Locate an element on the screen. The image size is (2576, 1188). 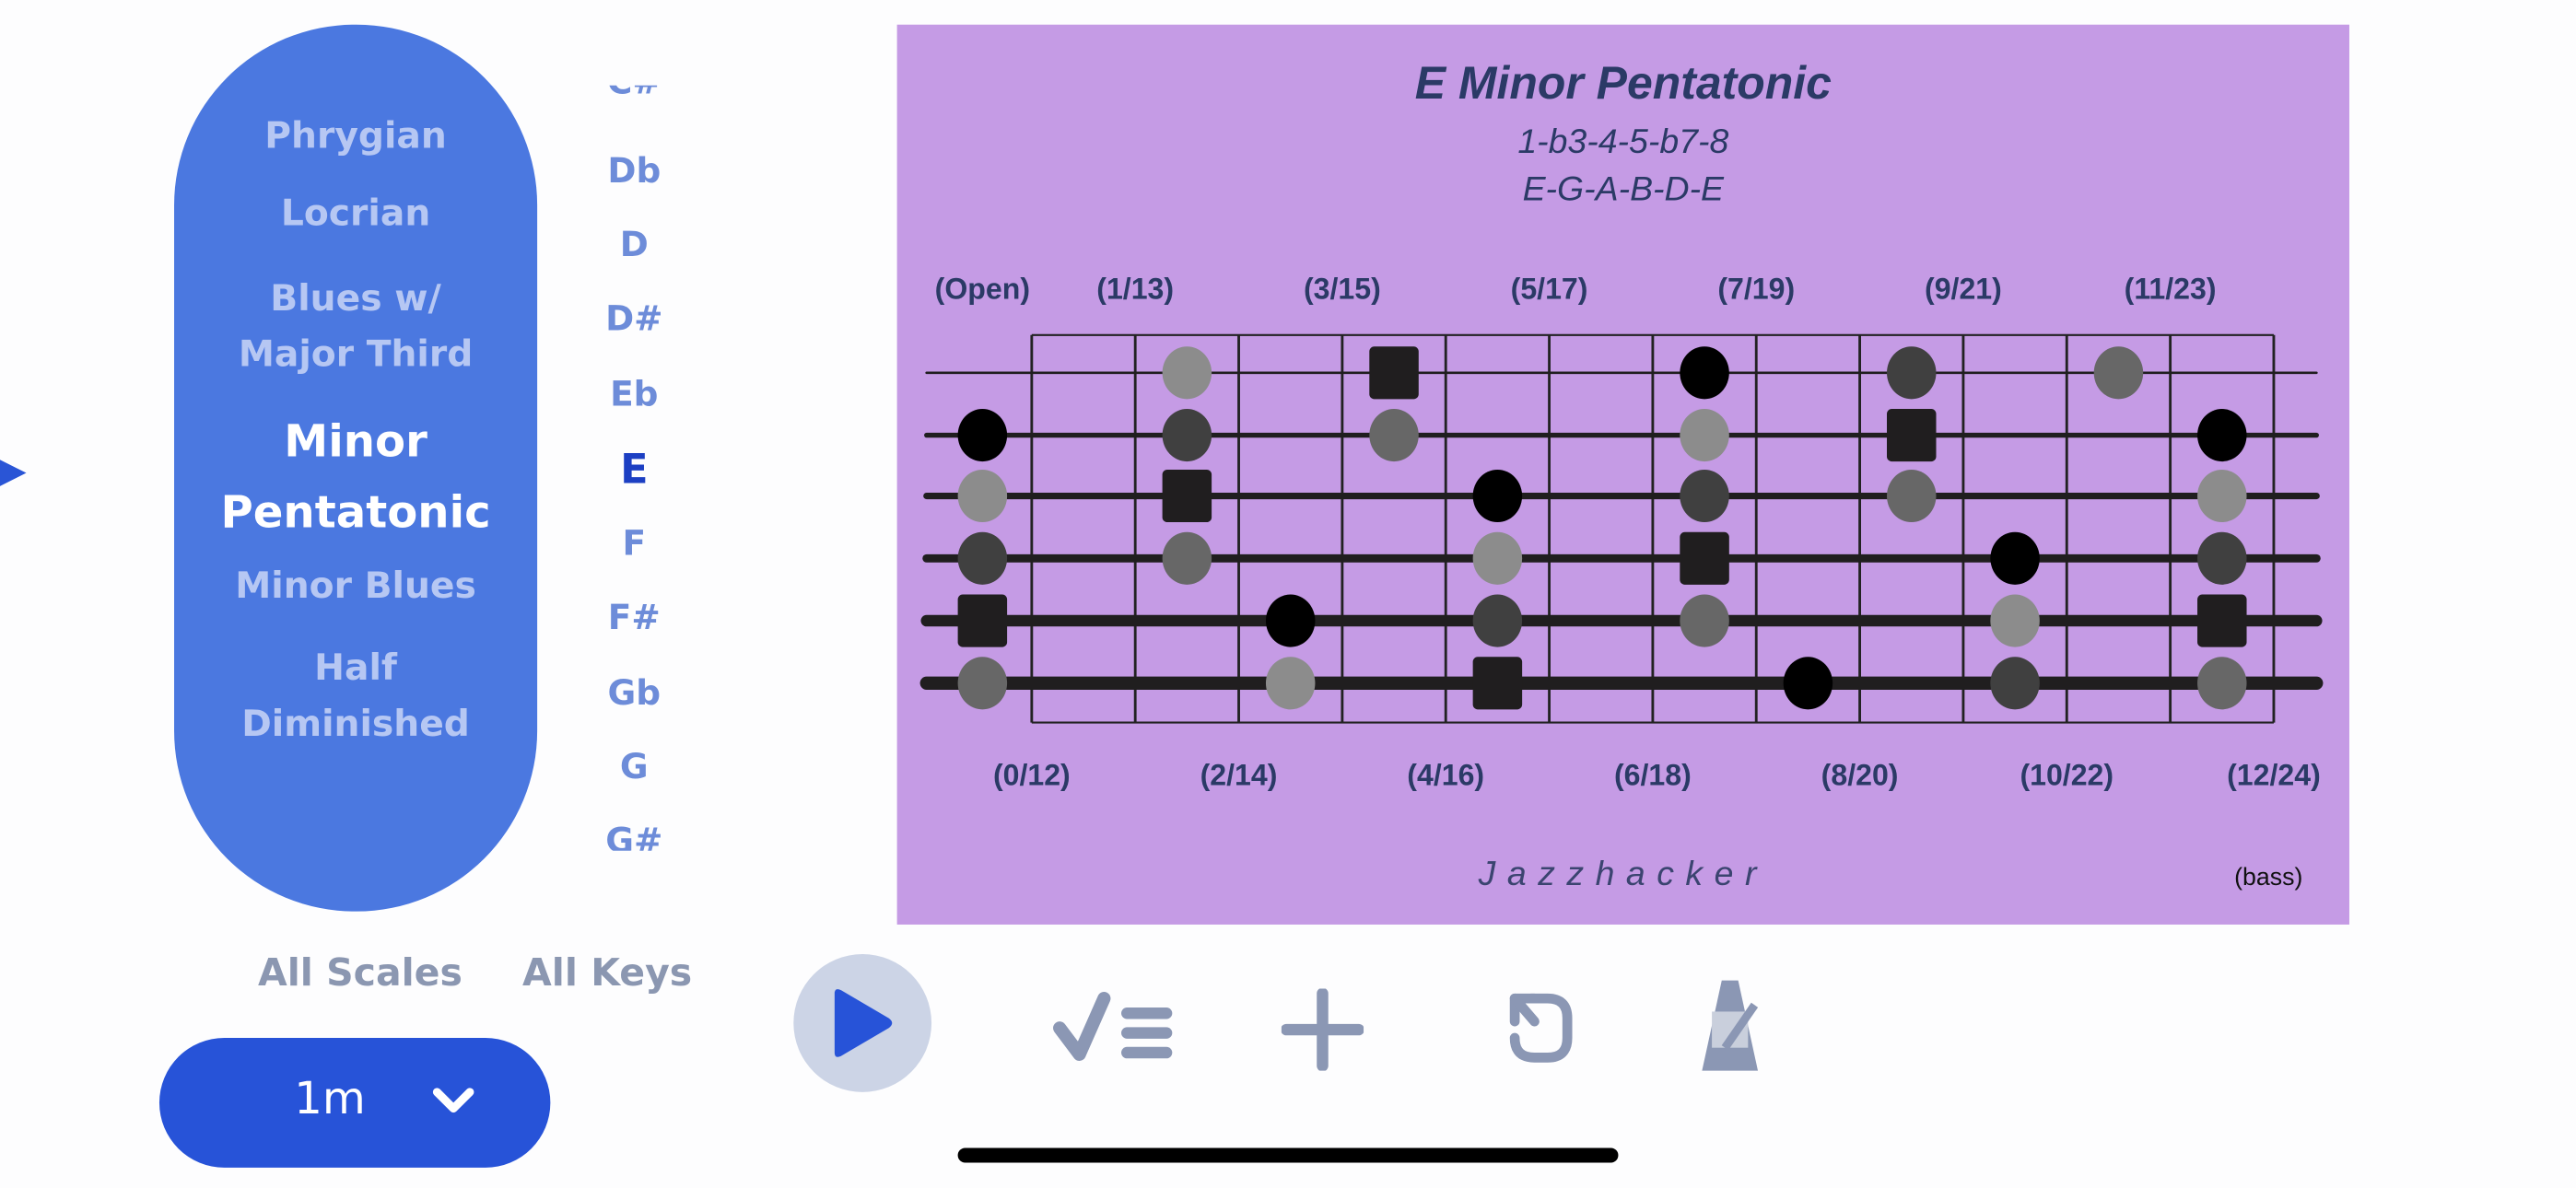
plus-icon is located at coordinates (1322, 1029).